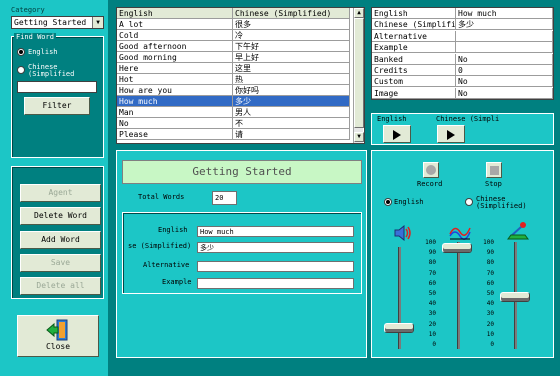 This screenshot has height=376, width=560. What do you see at coordinates (175, 79) in the screenshot?
I see `word-english-cell: Hot` at bounding box center [175, 79].